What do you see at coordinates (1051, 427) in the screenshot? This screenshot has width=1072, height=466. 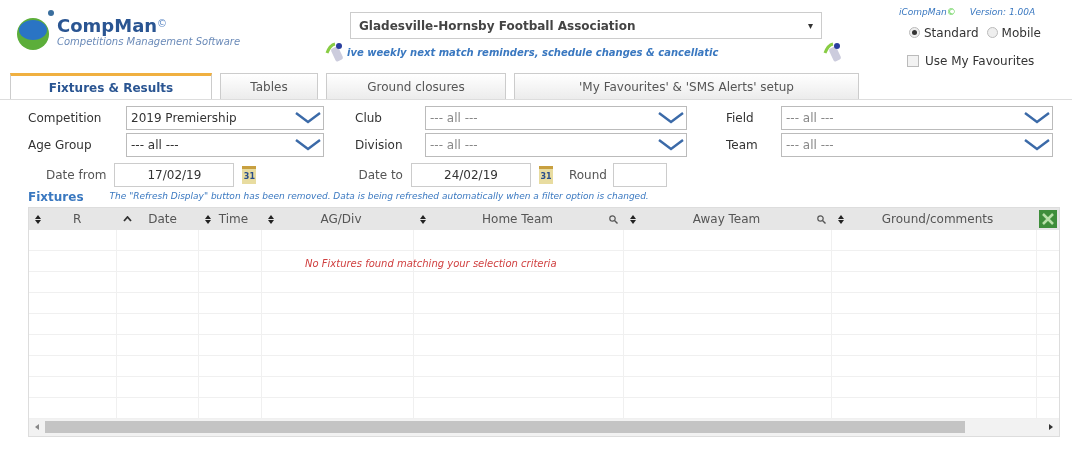 I see `scroll-right-icon` at bounding box center [1051, 427].